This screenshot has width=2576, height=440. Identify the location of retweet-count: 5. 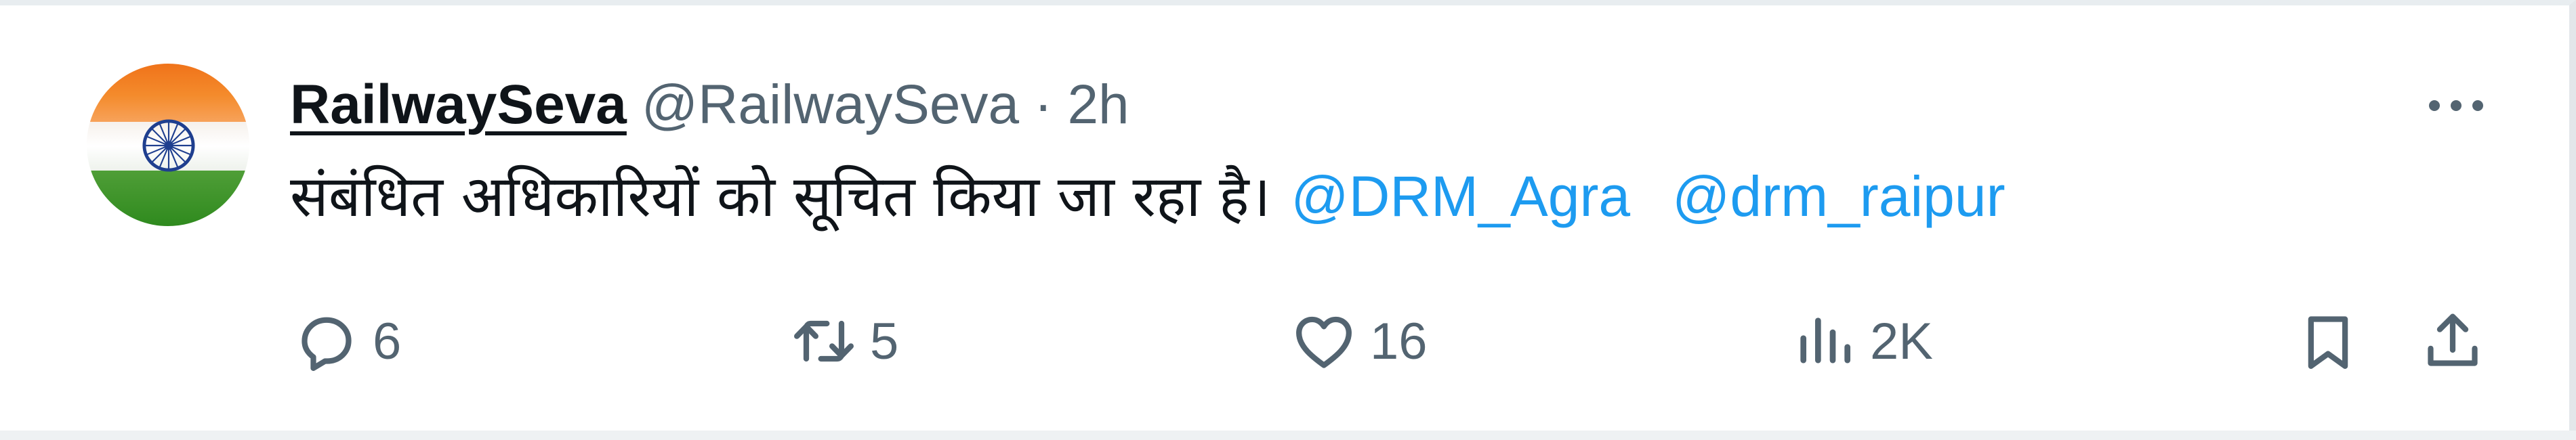
(884, 341).